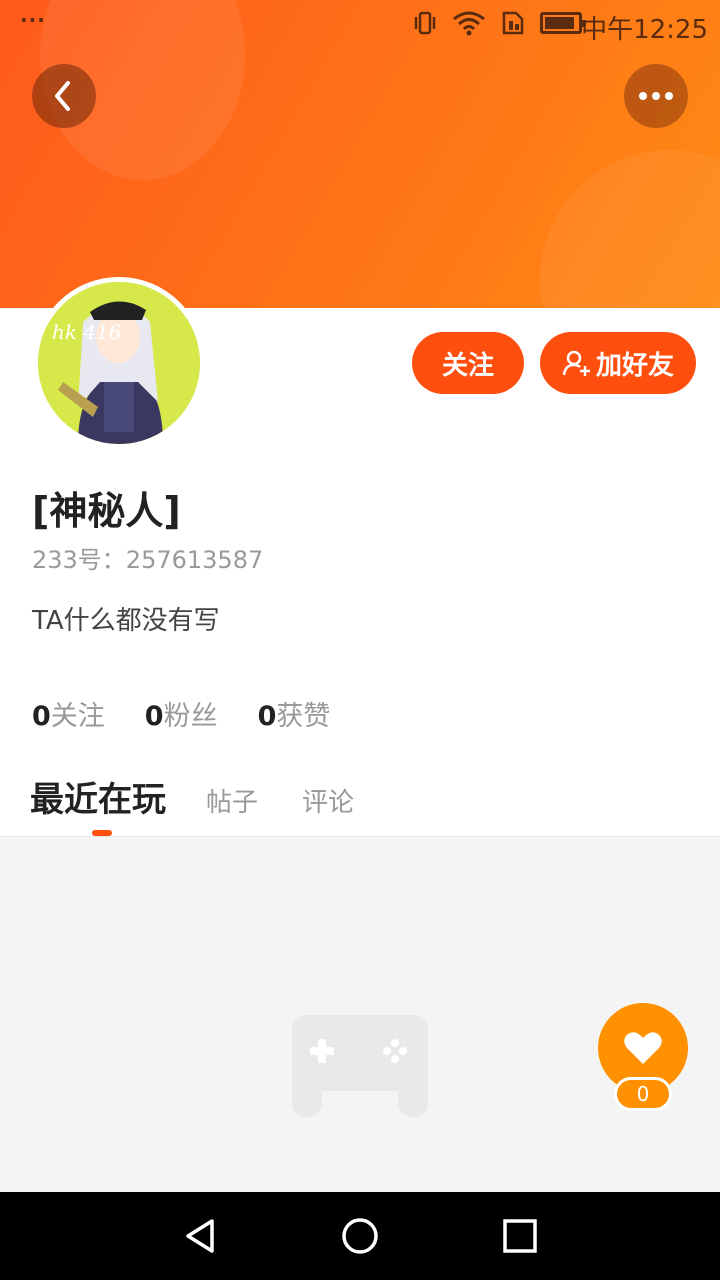 Image resolution: width=720 pixels, height=1280 pixels. Describe the element at coordinates (643, 1094) in the screenshot. I see `like-count-badge: 0` at that location.